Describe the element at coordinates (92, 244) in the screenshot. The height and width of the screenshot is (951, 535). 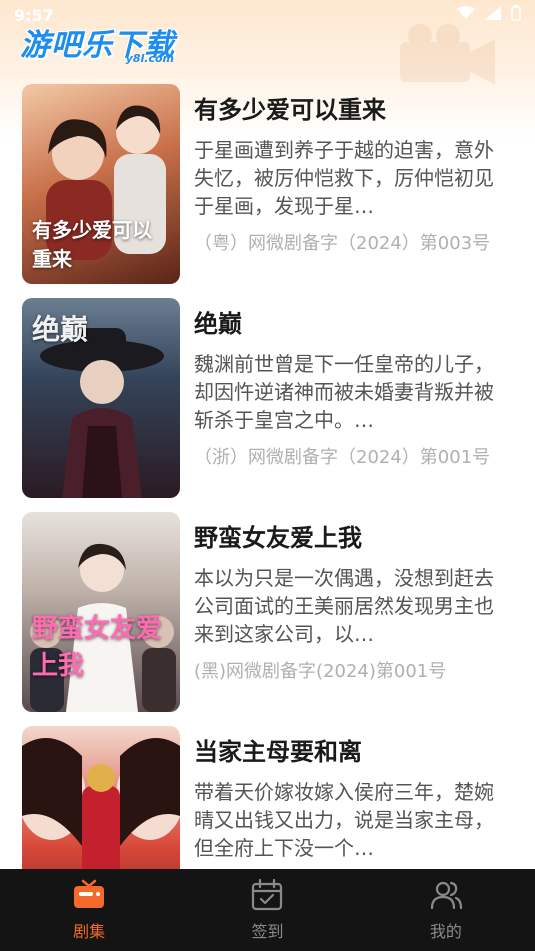
I see `poster-title: 有多少爱可以重来` at that location.